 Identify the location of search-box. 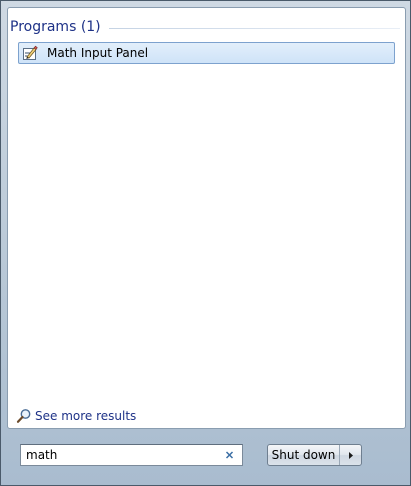
(131, 455).